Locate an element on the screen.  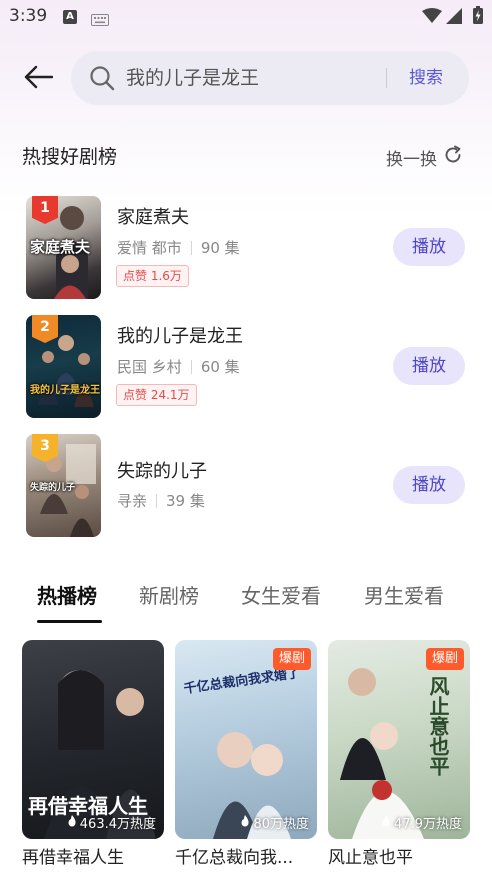
card-title: 再借幸福人生 is located at coordinates (73, 858).